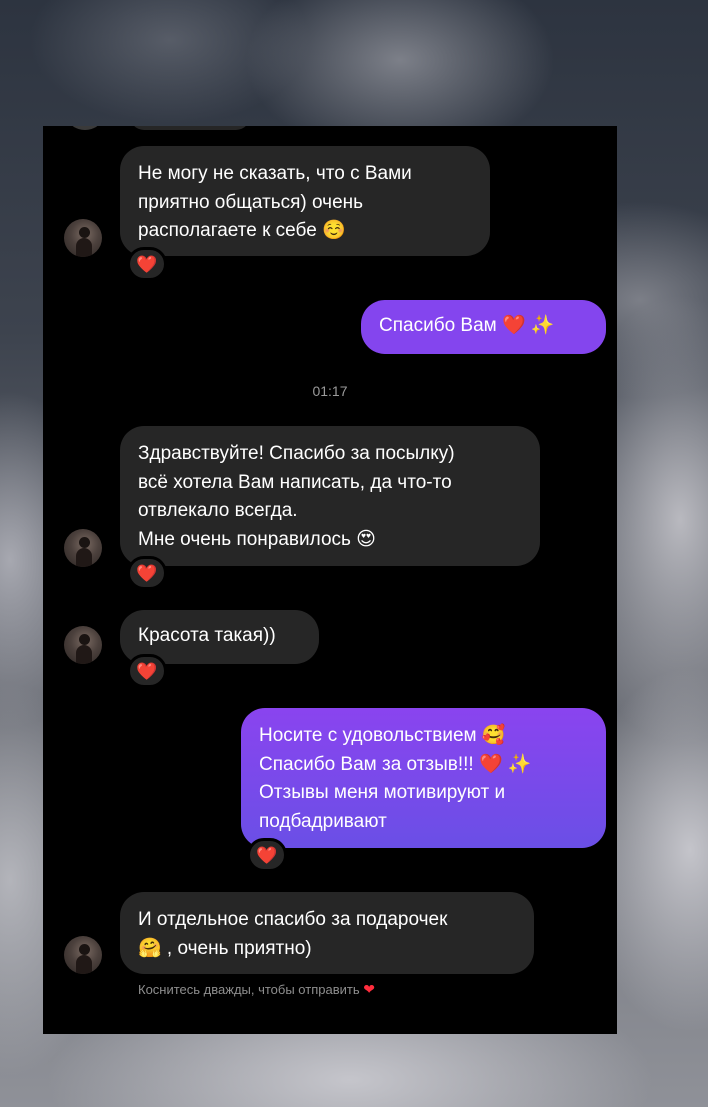 This screenshot has height=1107, width=708. I want to click on outgoing-message: Спасибо Вам ❤️ ✨, so click(483, 327).